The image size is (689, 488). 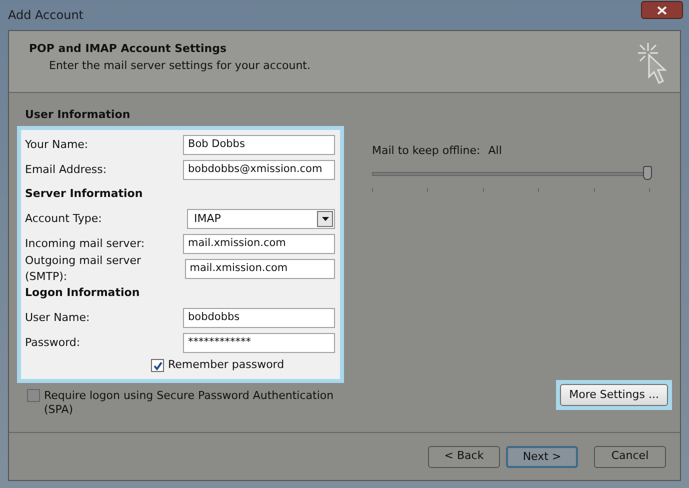 I want to click on page-heading: POP and IMAP Account Settings, so click(x=128, y=49).